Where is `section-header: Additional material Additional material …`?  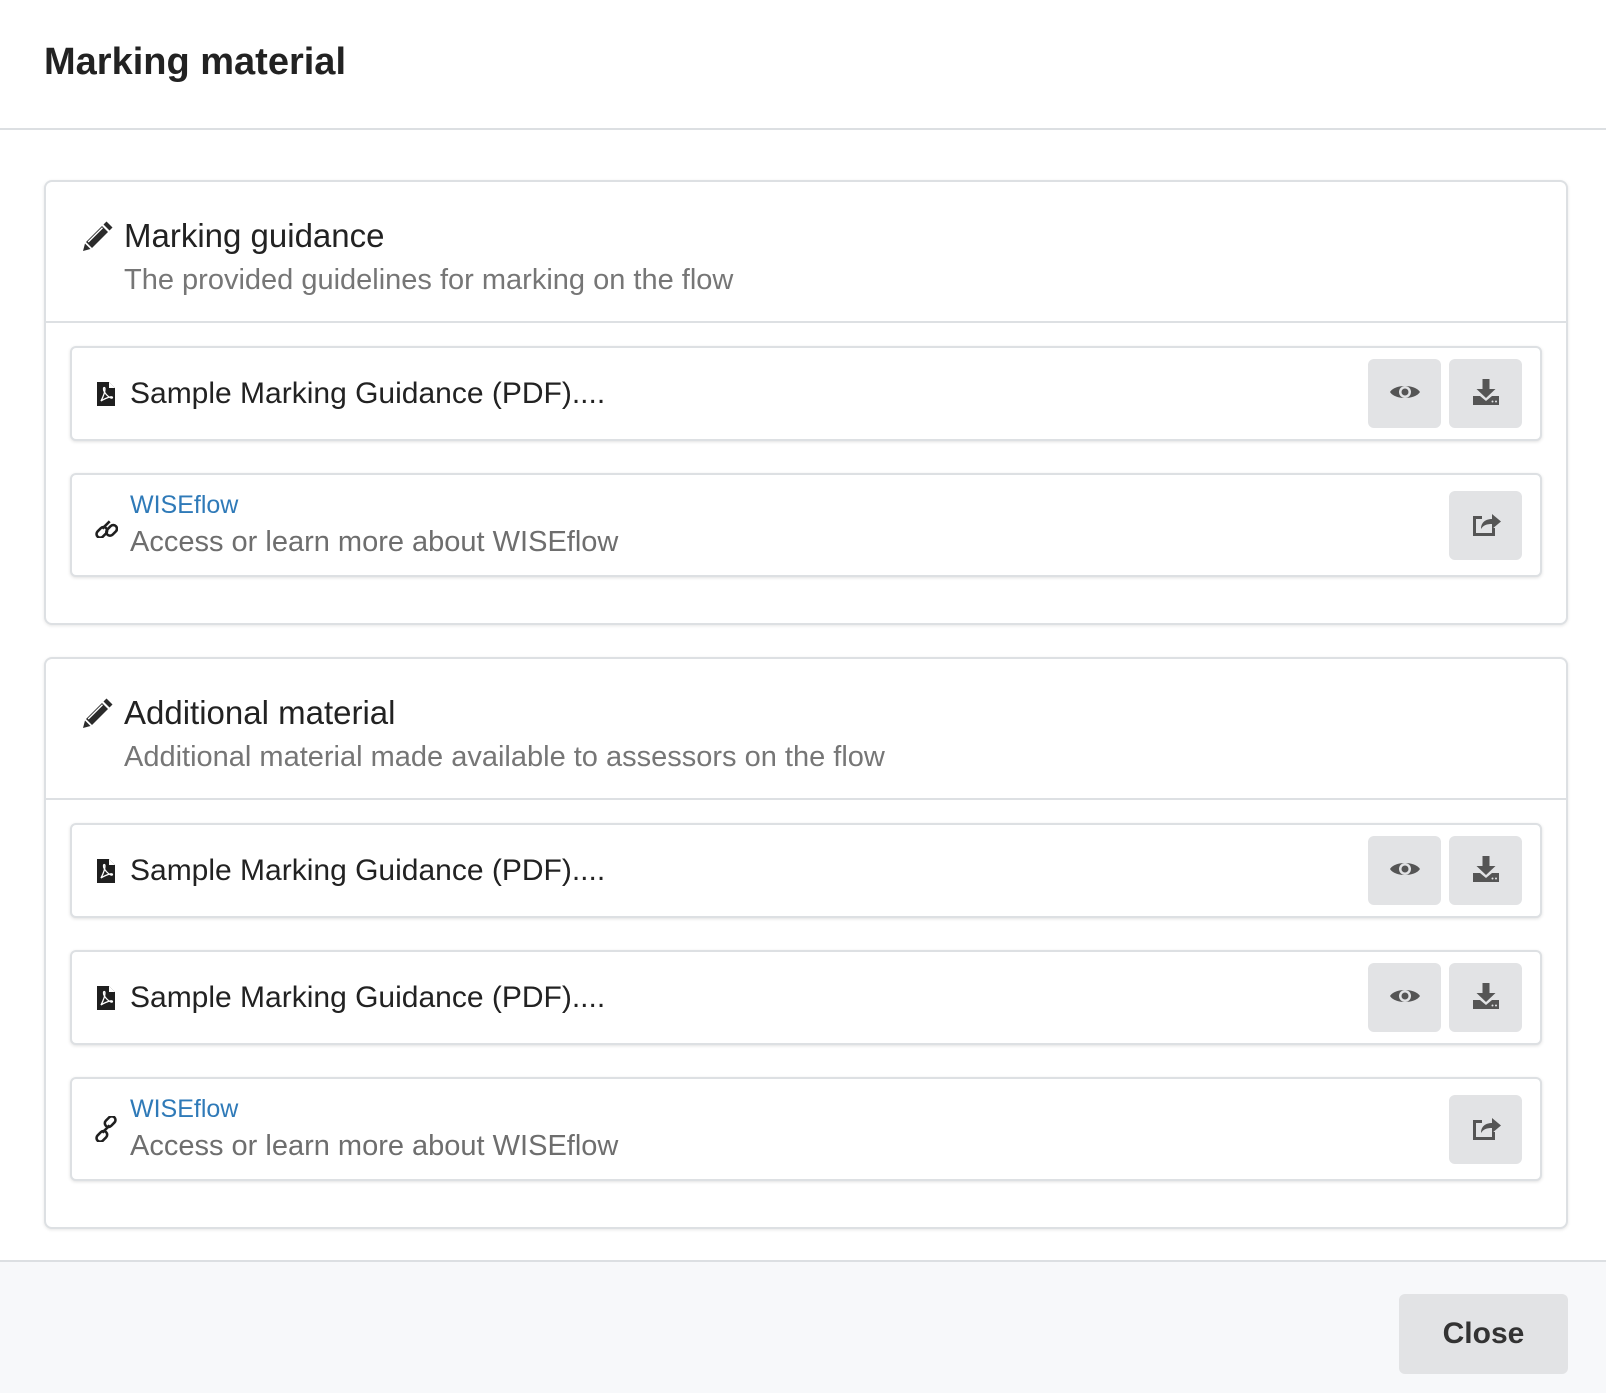 section-header: Additional material Additional material … is located at coordinates (806, 729).